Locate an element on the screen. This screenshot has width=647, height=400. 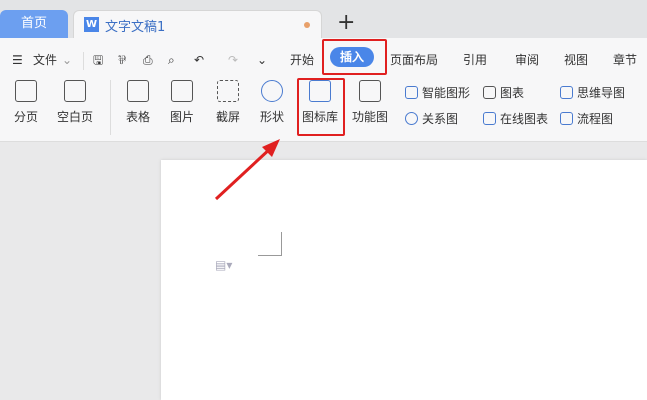
page-break-button: 分页 is located at coordinates (26, 102).